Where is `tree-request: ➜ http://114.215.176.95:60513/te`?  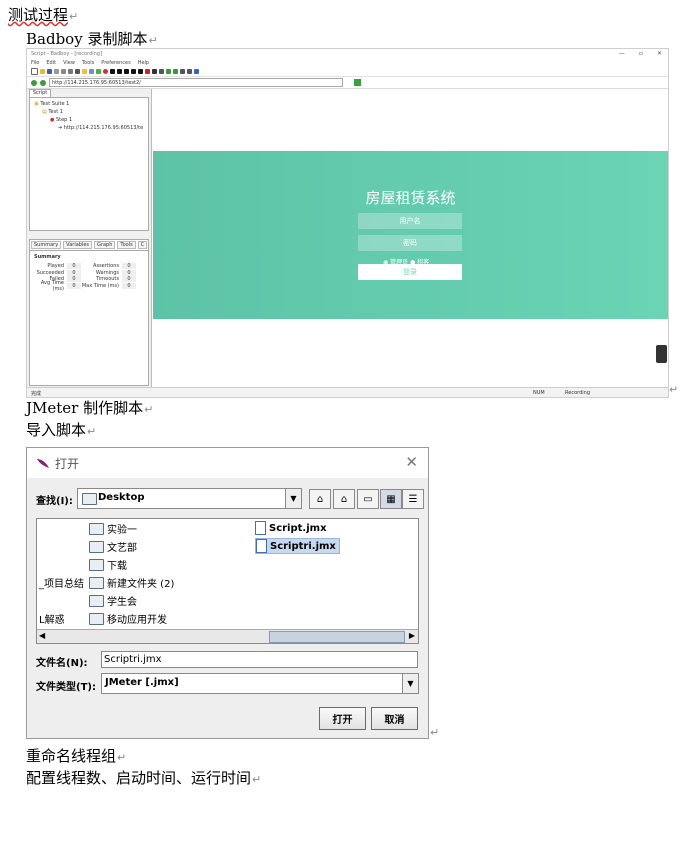
tree-request: ➜ http://114.215.176.95:60513/te is located at coordinates (100, 128).